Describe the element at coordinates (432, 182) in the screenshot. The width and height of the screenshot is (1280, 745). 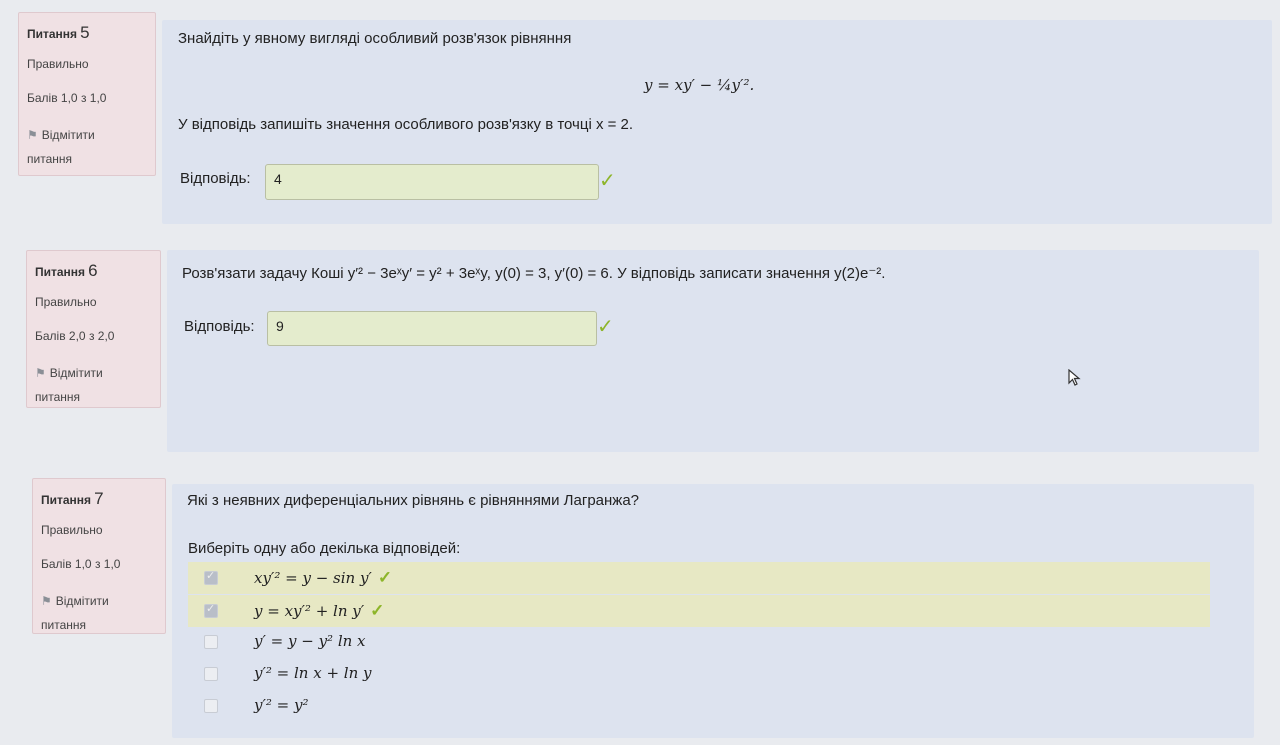
I see `answer-input: 4` at that location.